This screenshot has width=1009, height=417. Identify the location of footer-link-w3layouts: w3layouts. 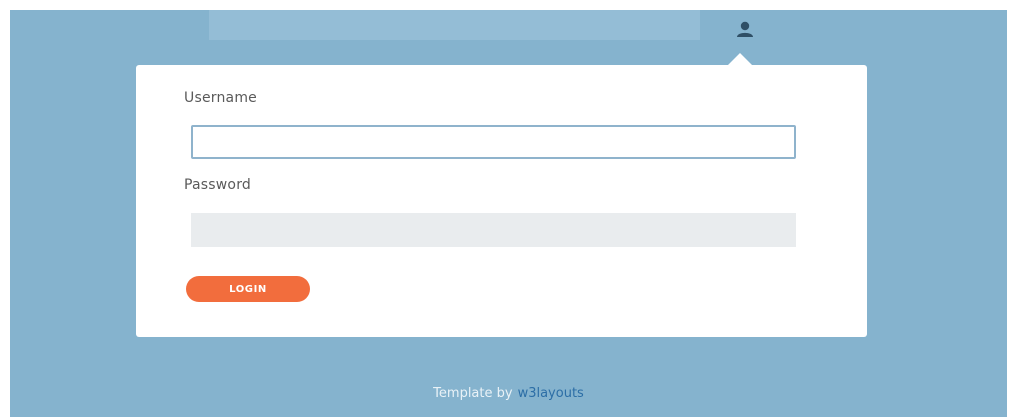
(551, 393).